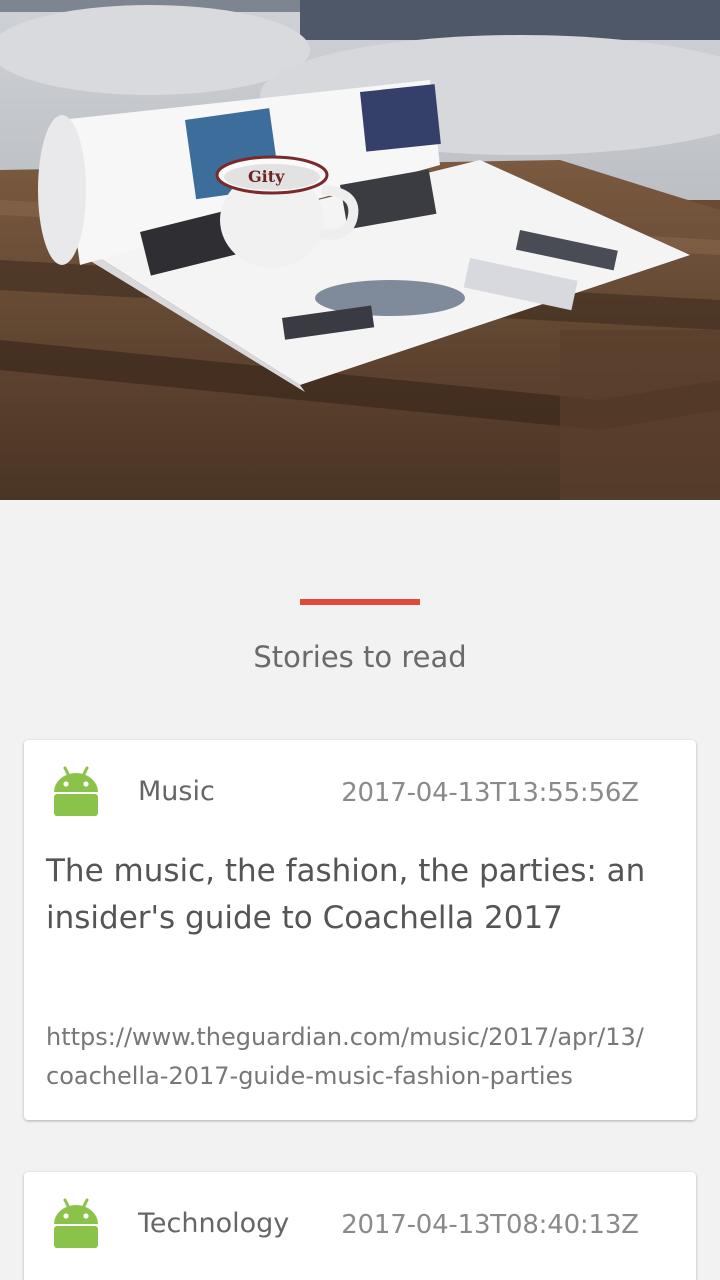  What do you see at coordinates (266, 176) in the screenshot?
I see `cup-label: Gity` at bounding box center [266, 176].